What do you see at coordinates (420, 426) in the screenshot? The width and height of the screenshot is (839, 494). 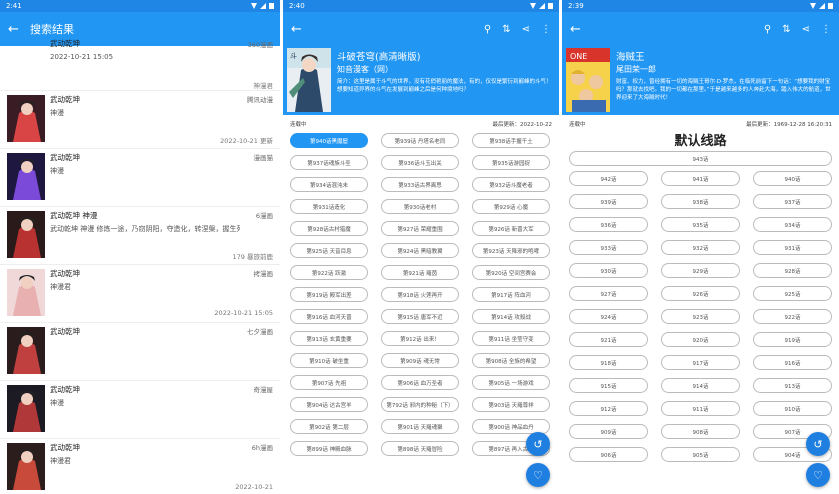 I see `chapter-chip: 第901话 天羅魂聚` at bounding box center [420, 426].